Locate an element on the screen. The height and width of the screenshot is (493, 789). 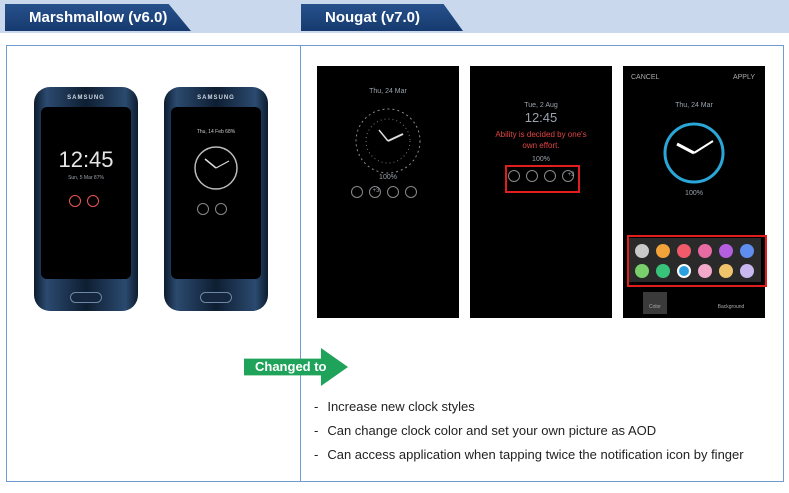
call-icon is located at coordinates (203, 209).